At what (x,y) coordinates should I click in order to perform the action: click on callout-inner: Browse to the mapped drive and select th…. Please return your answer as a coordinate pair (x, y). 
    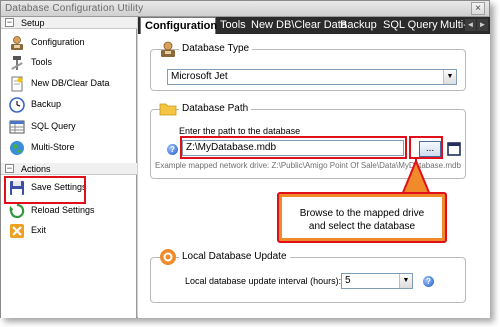
    Looking at the image, I should click on (362, 217).